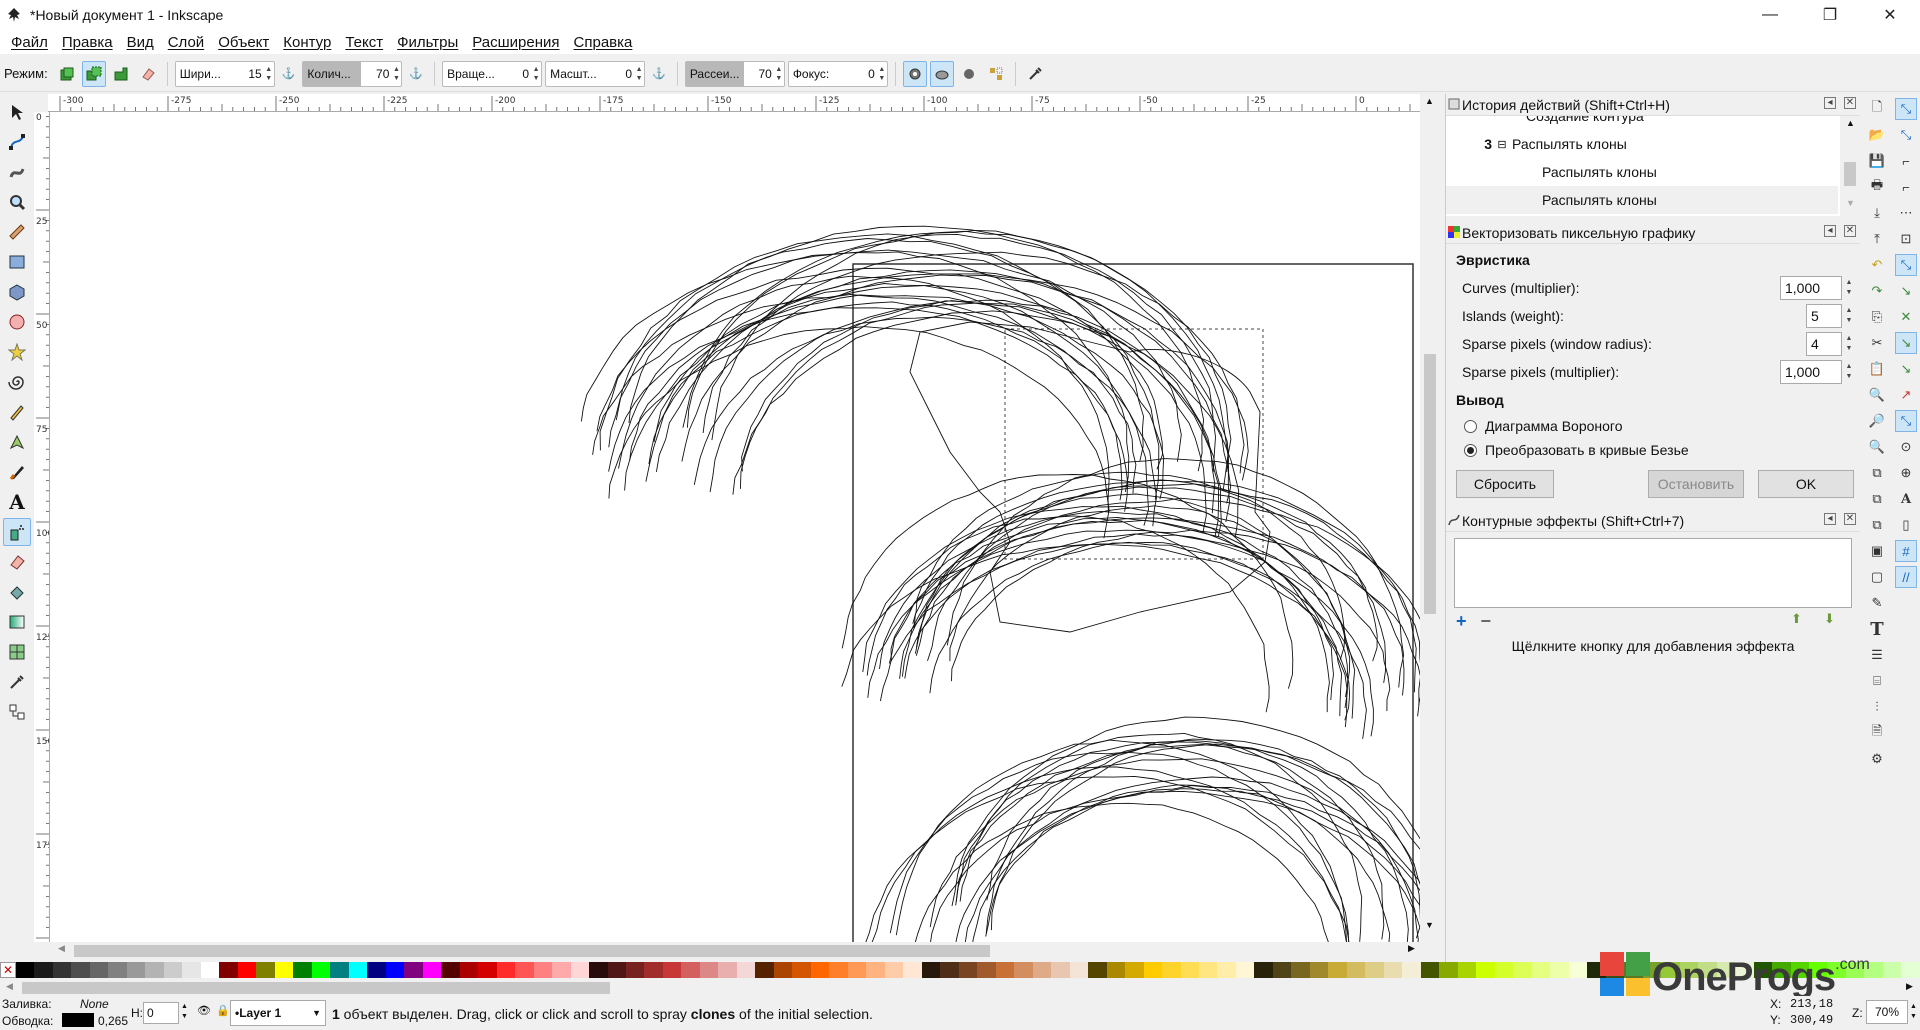 Image resolution: width=1920 pixels, height=1030 pixels. I want to click on palette-scroll-thumb, so click(316, 988).